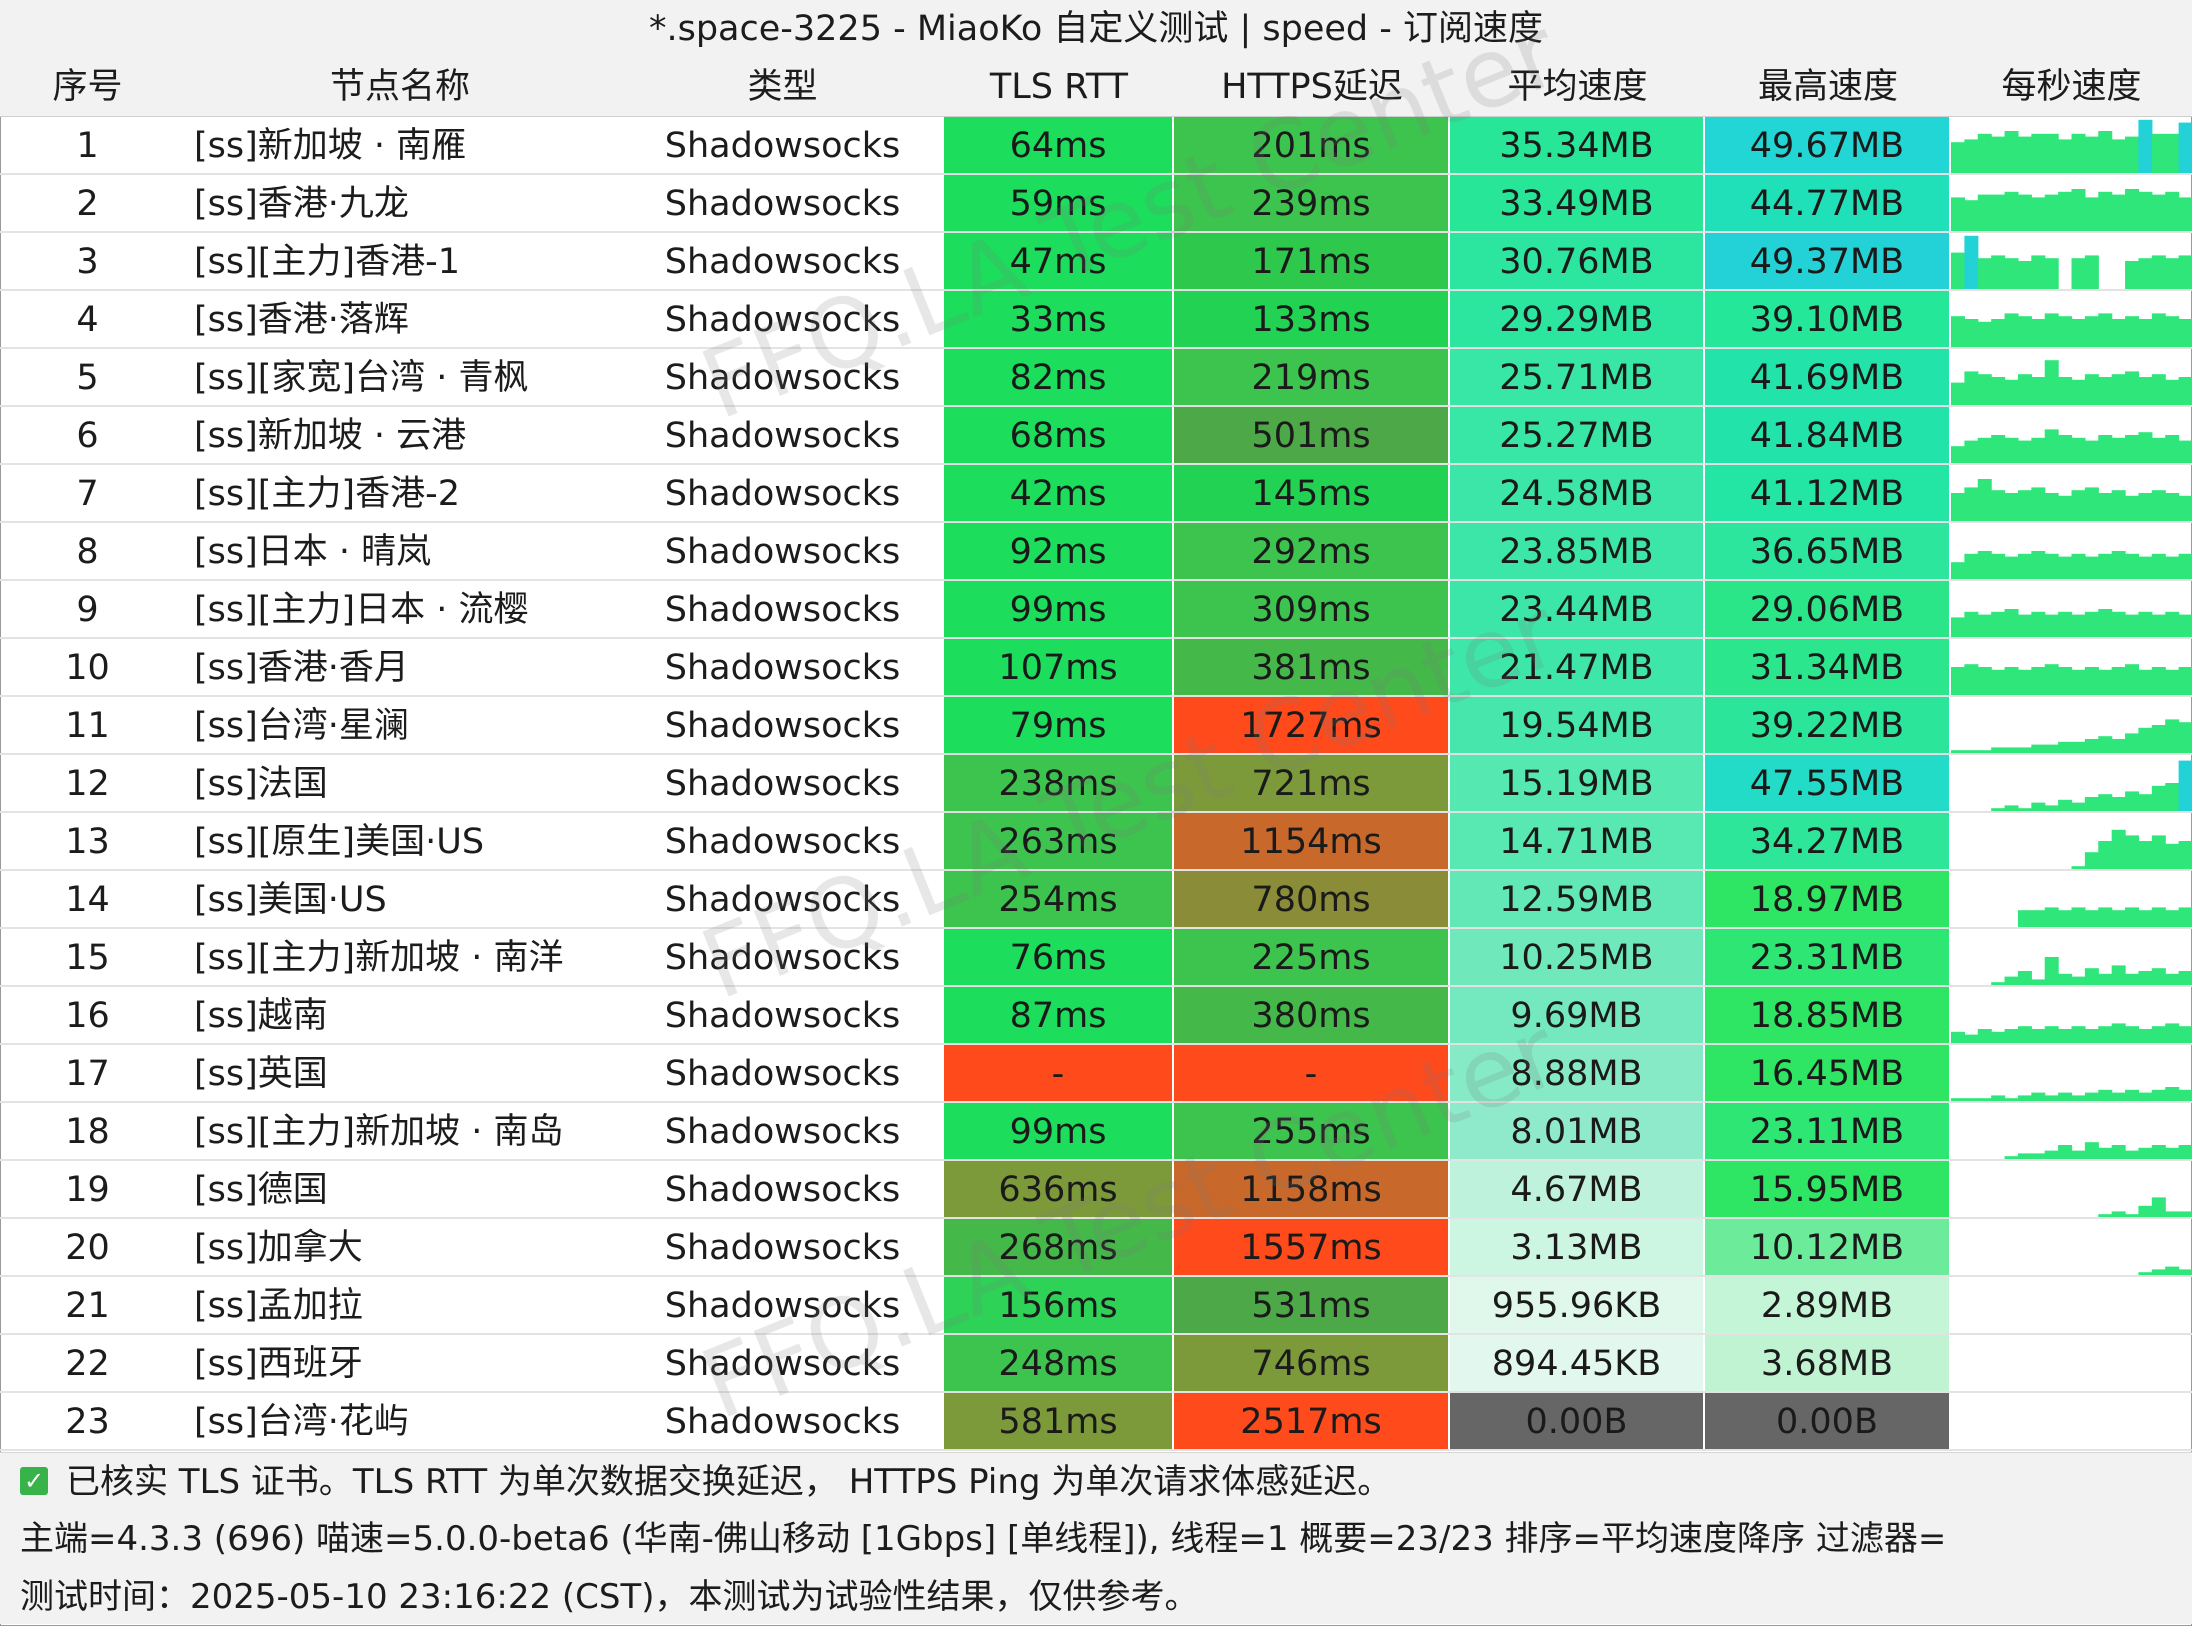 This screenshot has height=1626, width=2192. Describe the element at coordinates (1577, 1015) in the screenshot. I see `avg-speed-cell: 9.69MB` at that location.